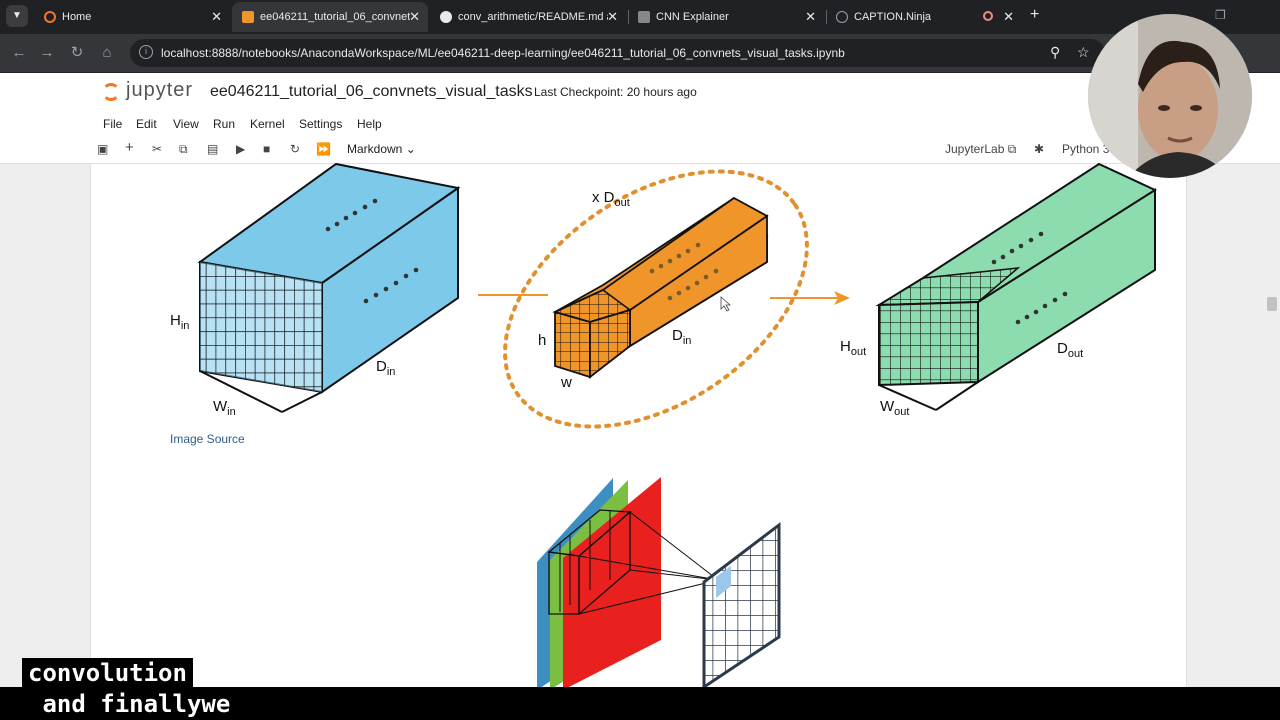  I want to click on label-filter-d-in: Din, so click(681, 337).